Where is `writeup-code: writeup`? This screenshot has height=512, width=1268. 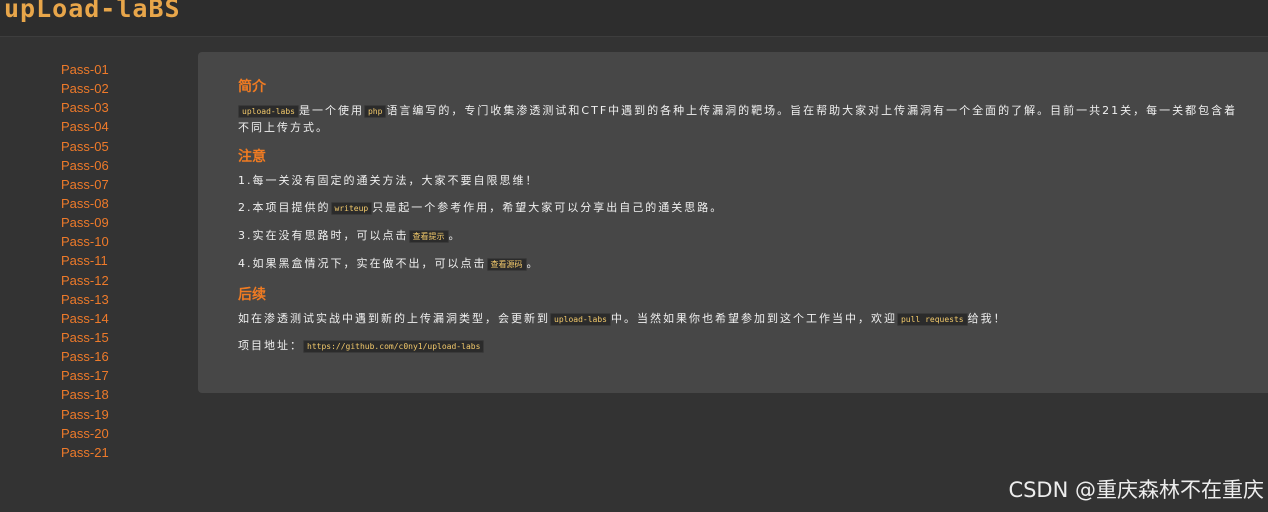 writeup-code: writeup is located at coordinates (351, 208).